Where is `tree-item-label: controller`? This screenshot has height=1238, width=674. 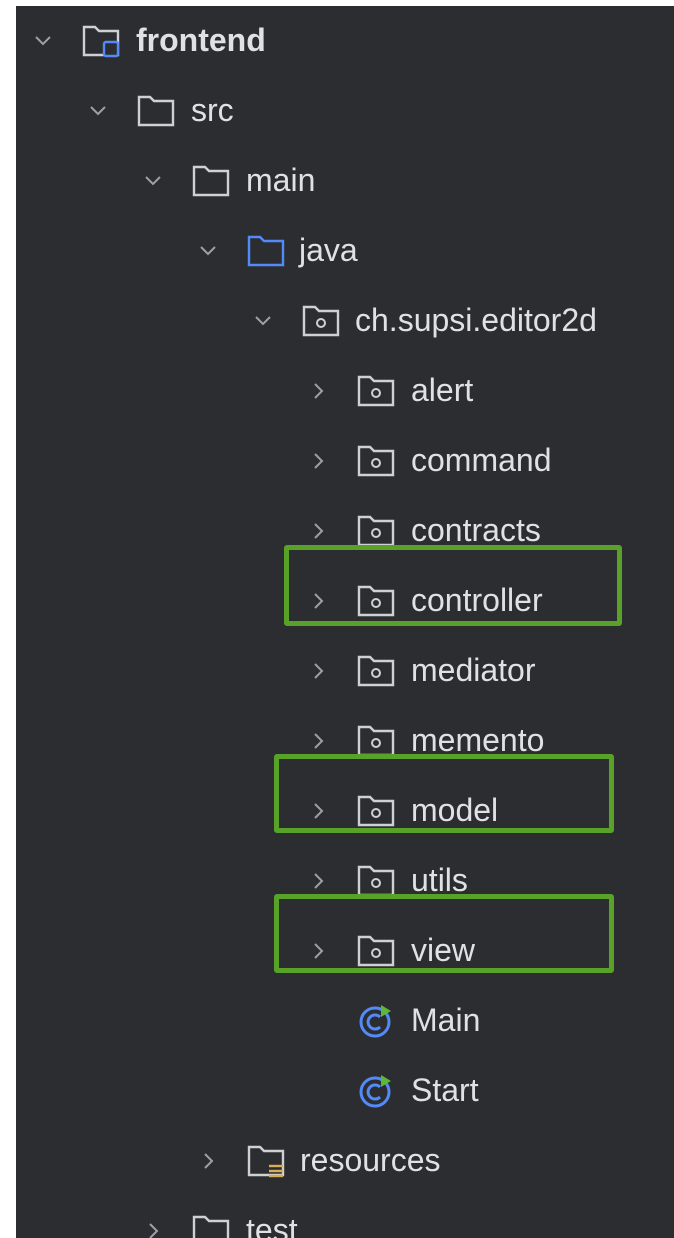 tree-item-label: controller is located at coordinates (477, 600).